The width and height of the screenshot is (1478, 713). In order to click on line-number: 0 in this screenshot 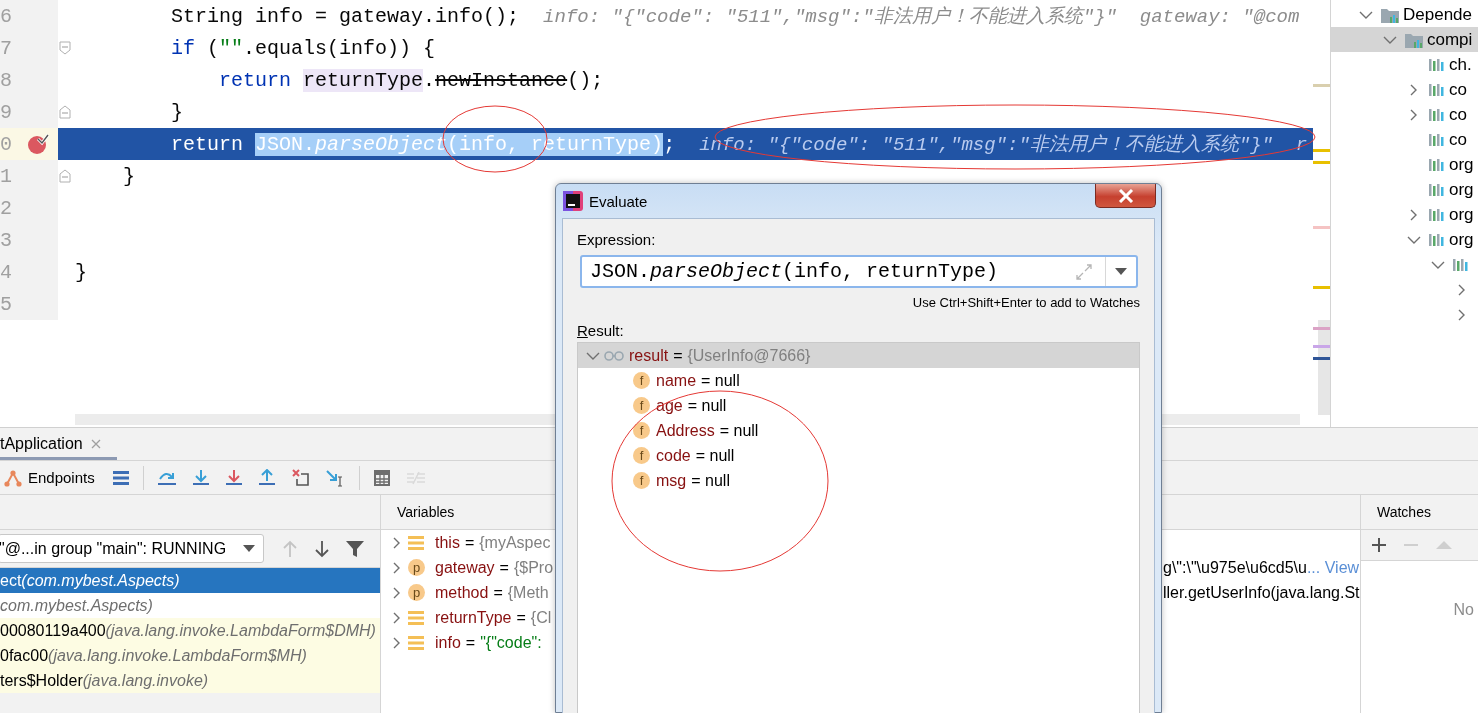, I will do `click(6, 144)`.